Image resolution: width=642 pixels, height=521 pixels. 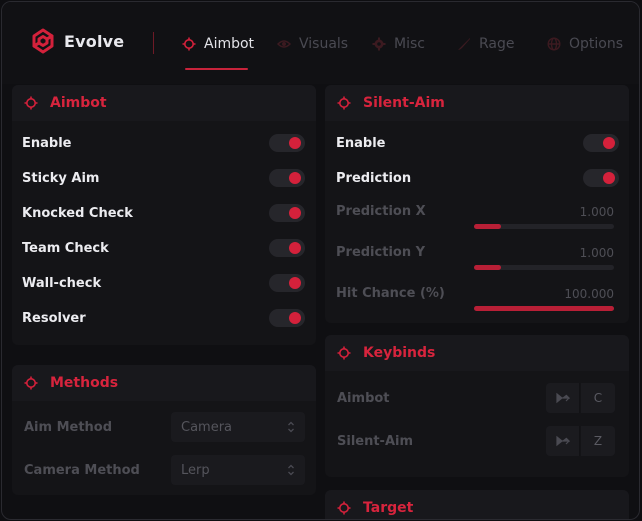 What do you see at coordinates (238, 427) in the screenshot?
I see `aim-method-select: Camera` at bounding box center [238, 427].